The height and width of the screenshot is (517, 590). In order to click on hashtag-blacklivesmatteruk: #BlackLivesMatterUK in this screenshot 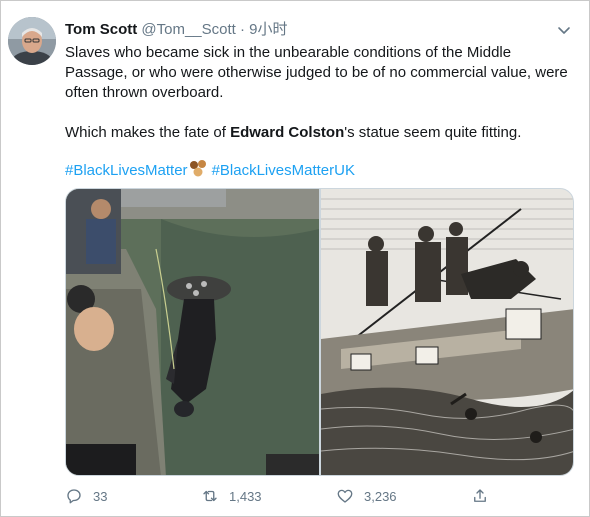, I will do `click(283, 170)`.